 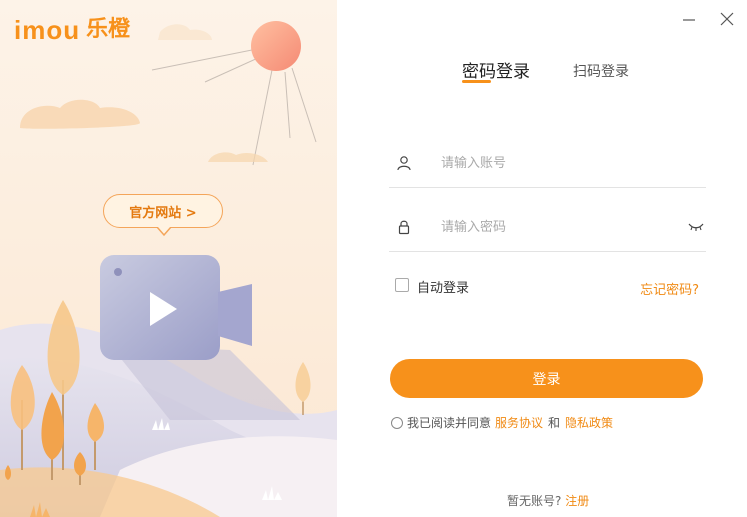 What do you see at coordinates (669, 288) in the screenshot?
I see `forgot-password-link: 忘记密码?` at bounding box center [669, 288].